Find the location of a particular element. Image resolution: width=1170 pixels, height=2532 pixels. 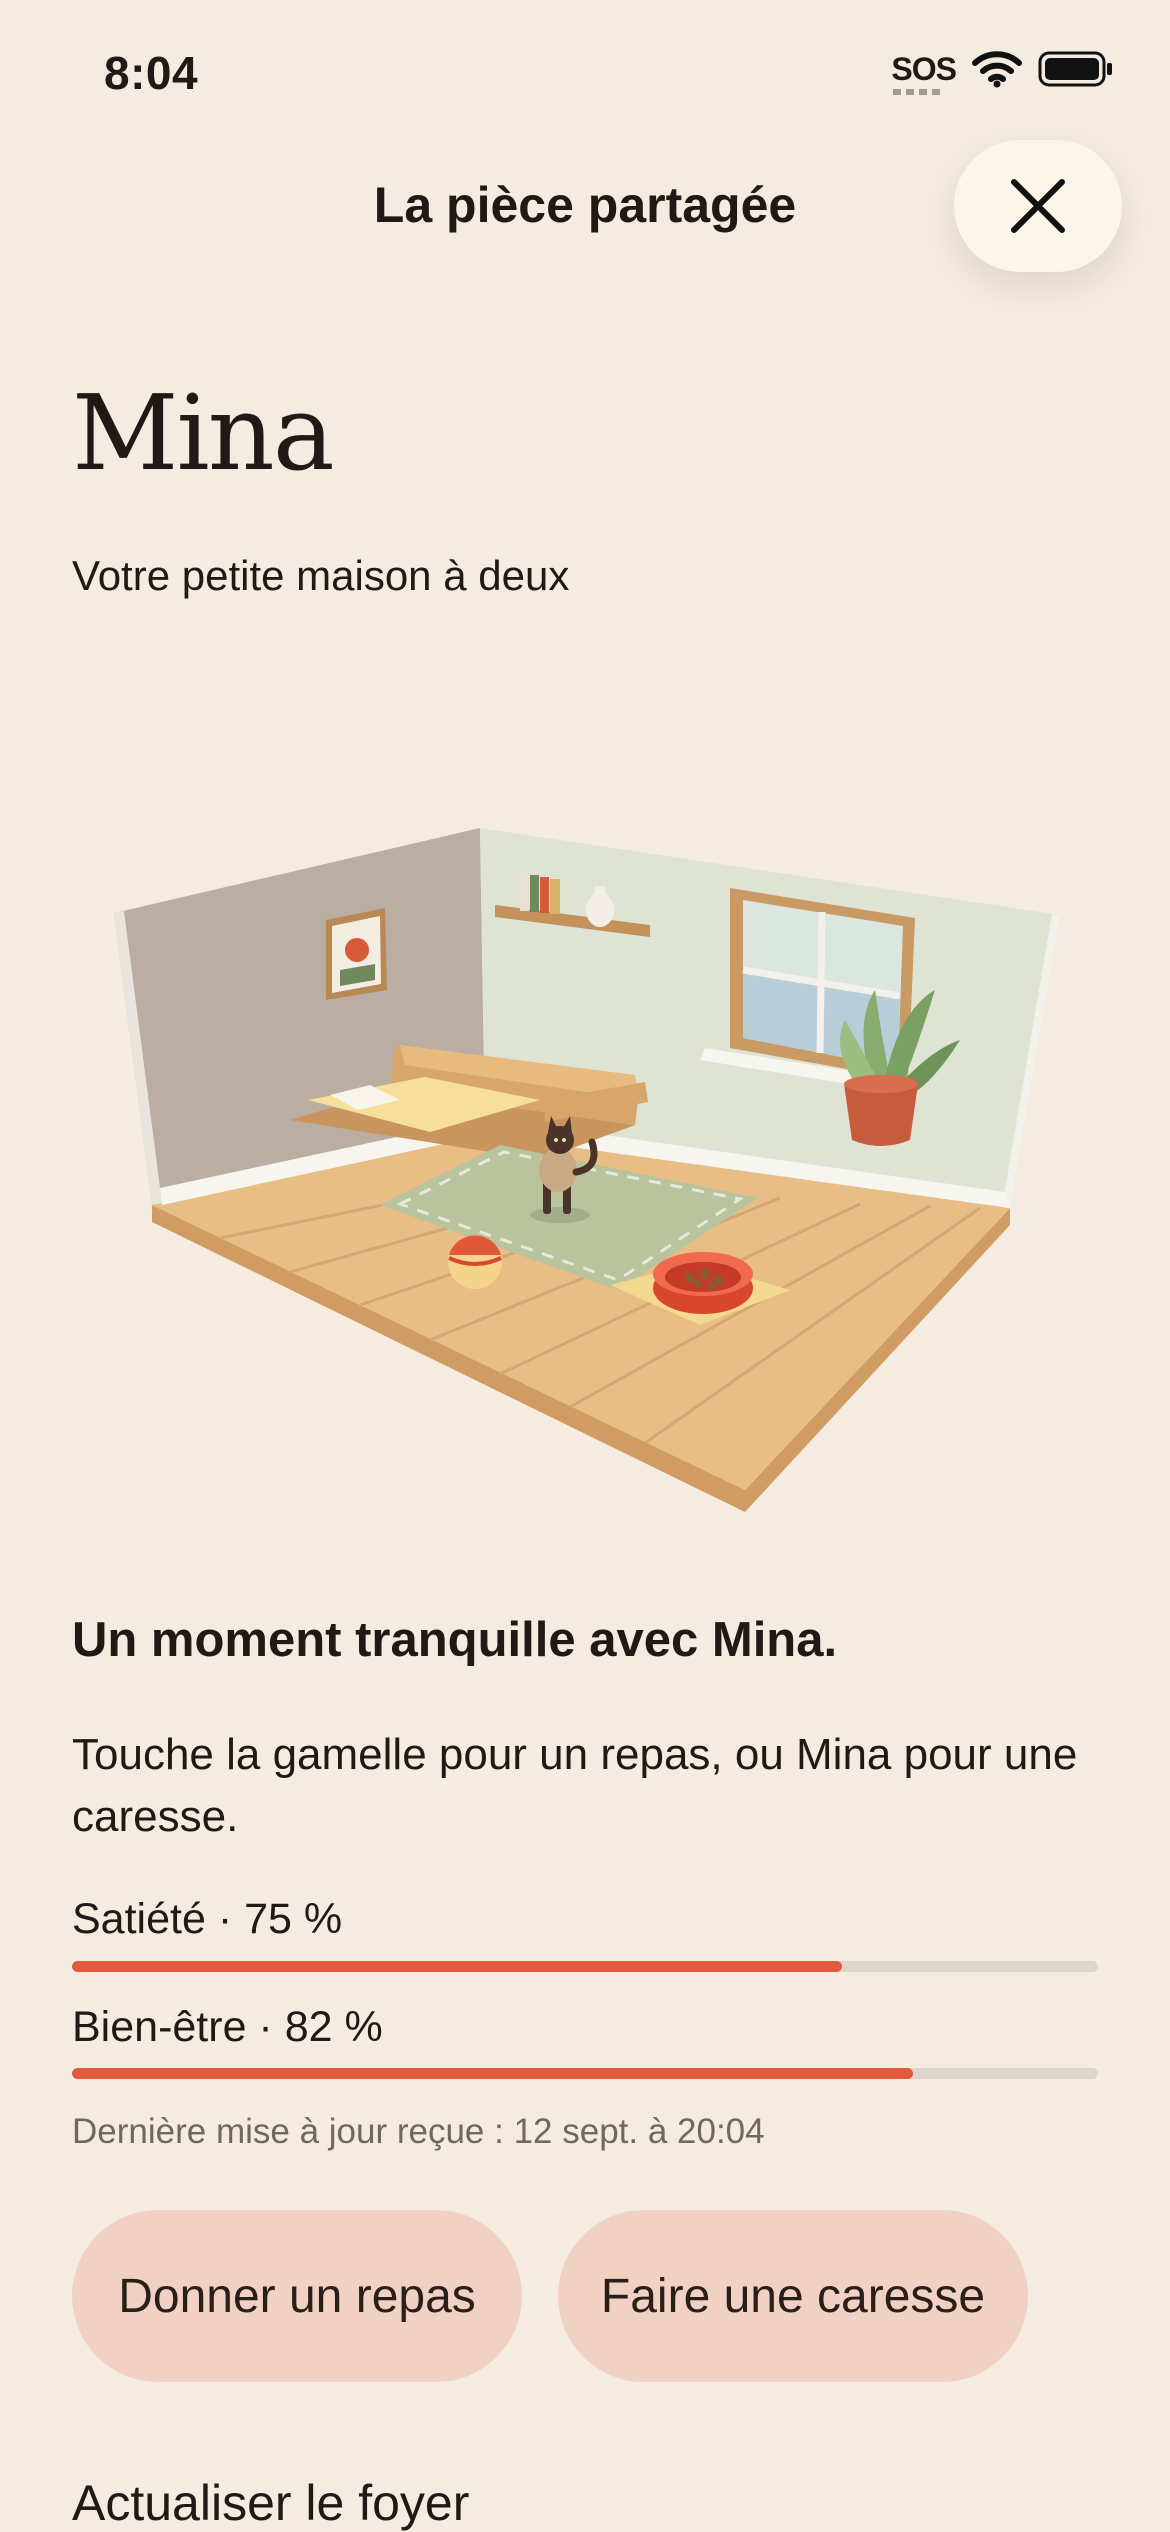

pet-name: Mina is located at coordinates (203, 433).